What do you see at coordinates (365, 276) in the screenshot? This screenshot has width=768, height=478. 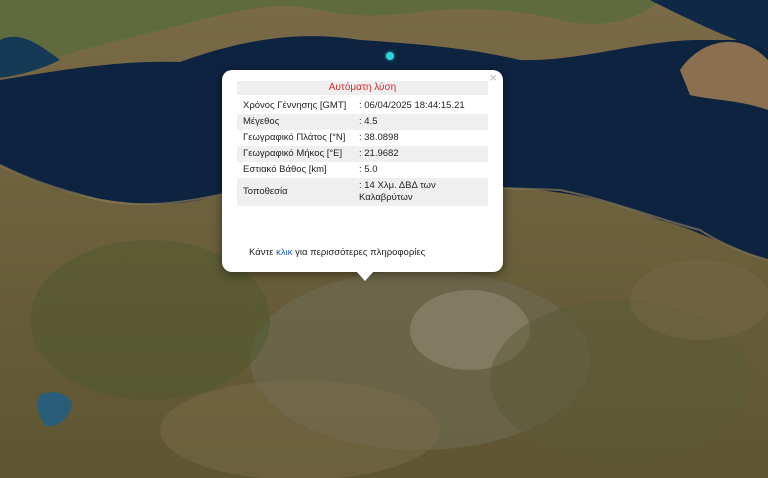 I see `popup-pointer` at bounding box center [365, 276].